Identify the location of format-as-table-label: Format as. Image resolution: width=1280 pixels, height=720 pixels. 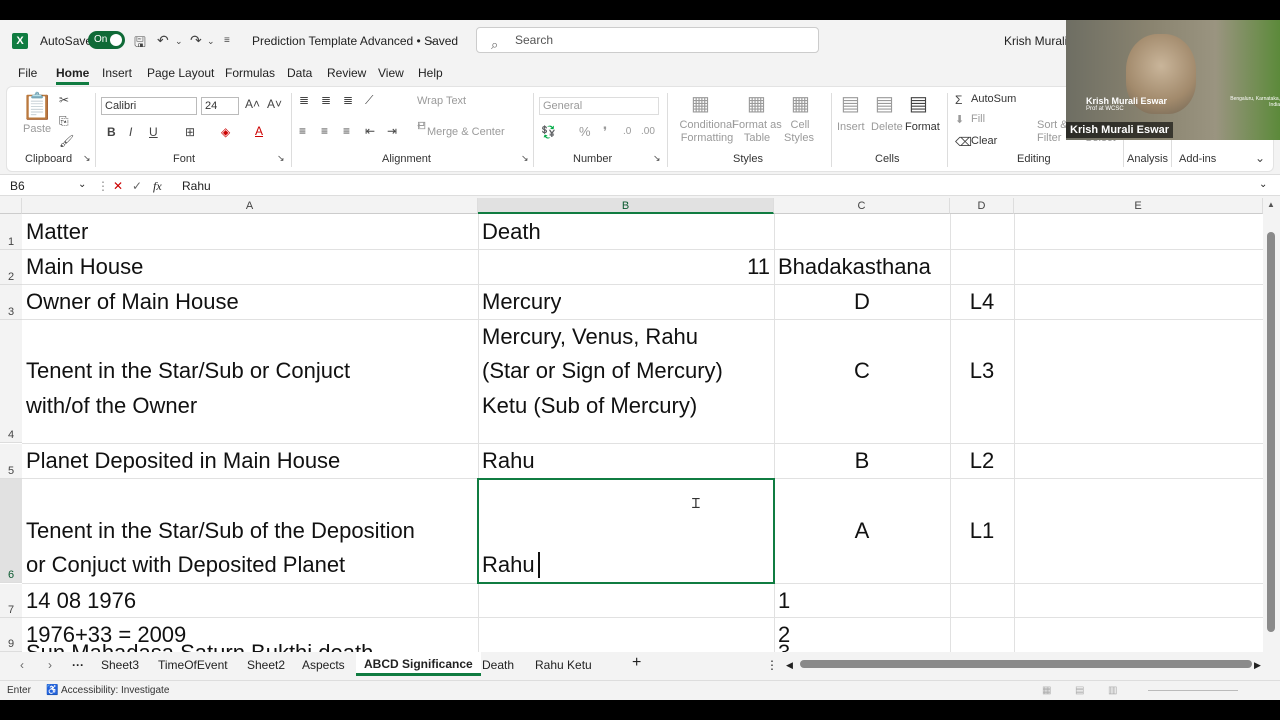
(757, 125).